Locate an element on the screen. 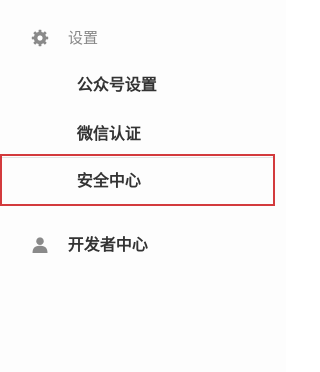 This screenshot has width=320, height=372. nav-item-label: 微信认证 is located at coordinates (109, 133).